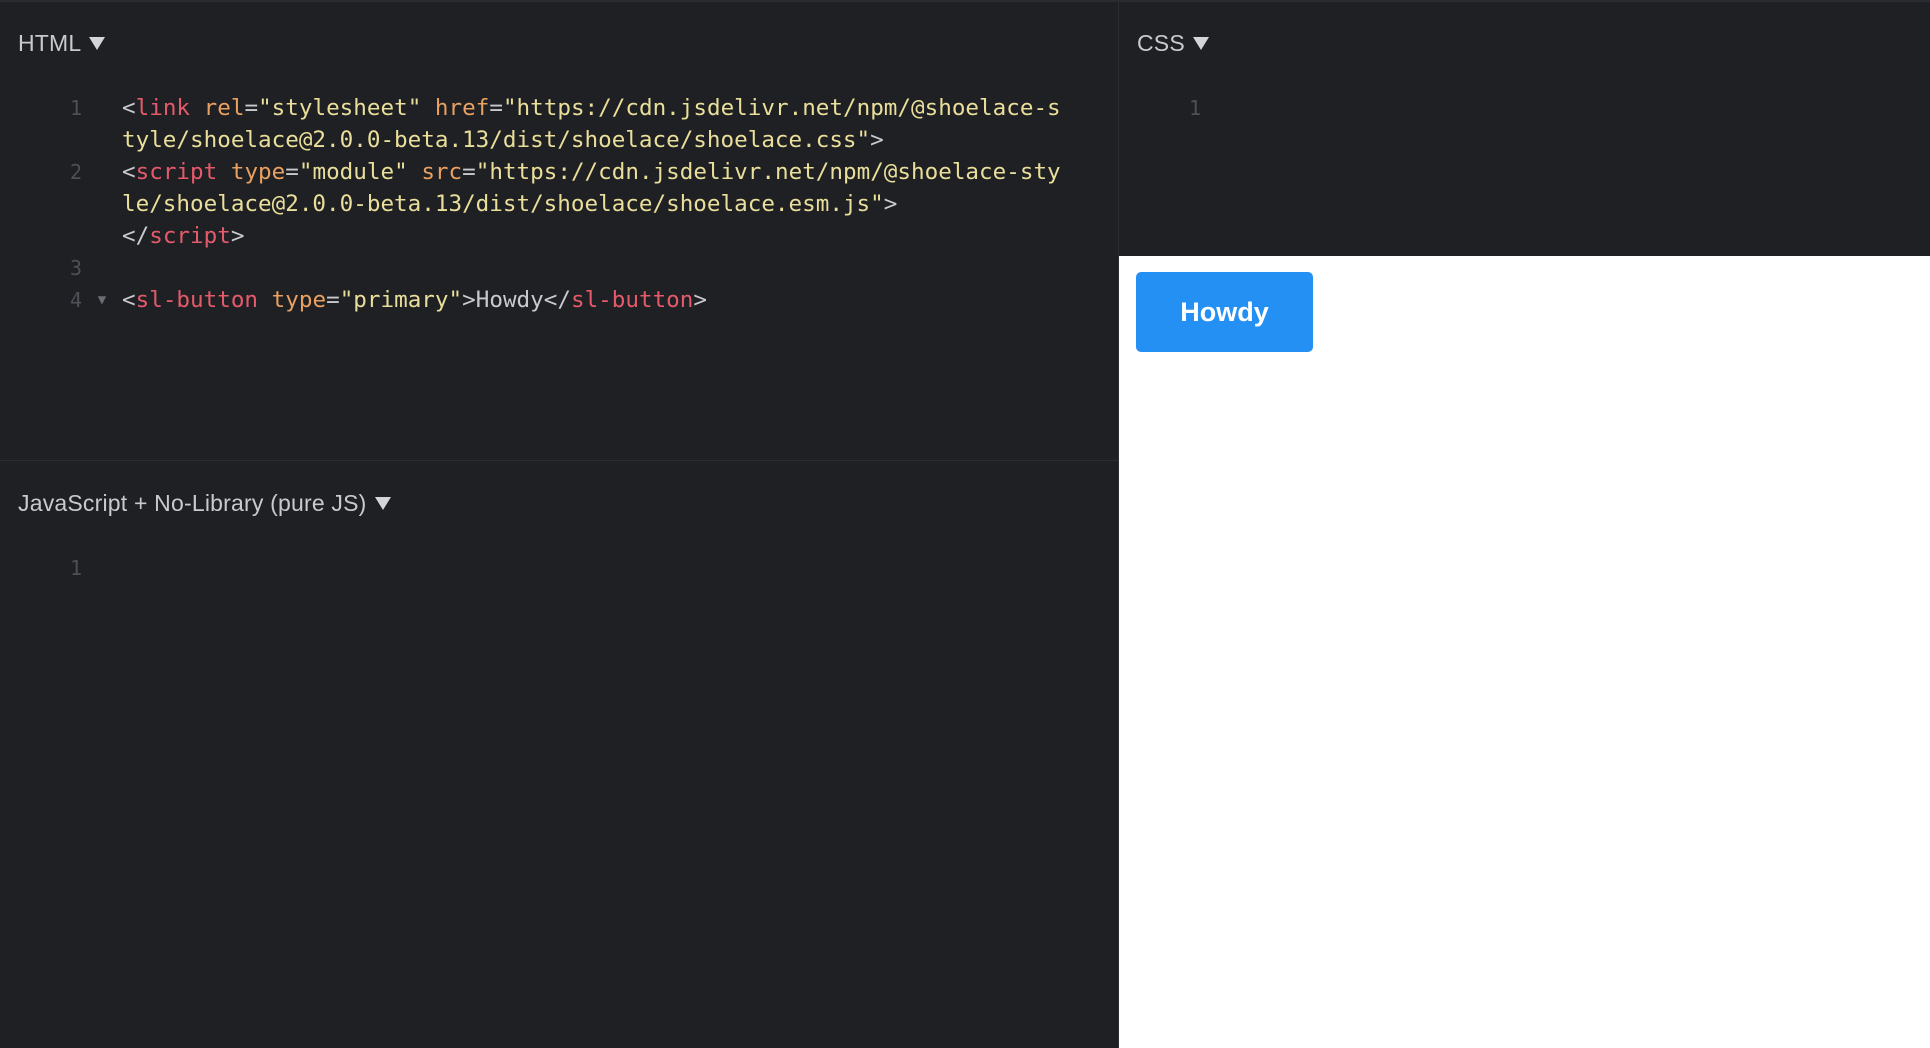 Image resolution: width=1930 pixels, height=1048 pixels. I want to click on css-pane-header: CSS, so click(1173, 43).